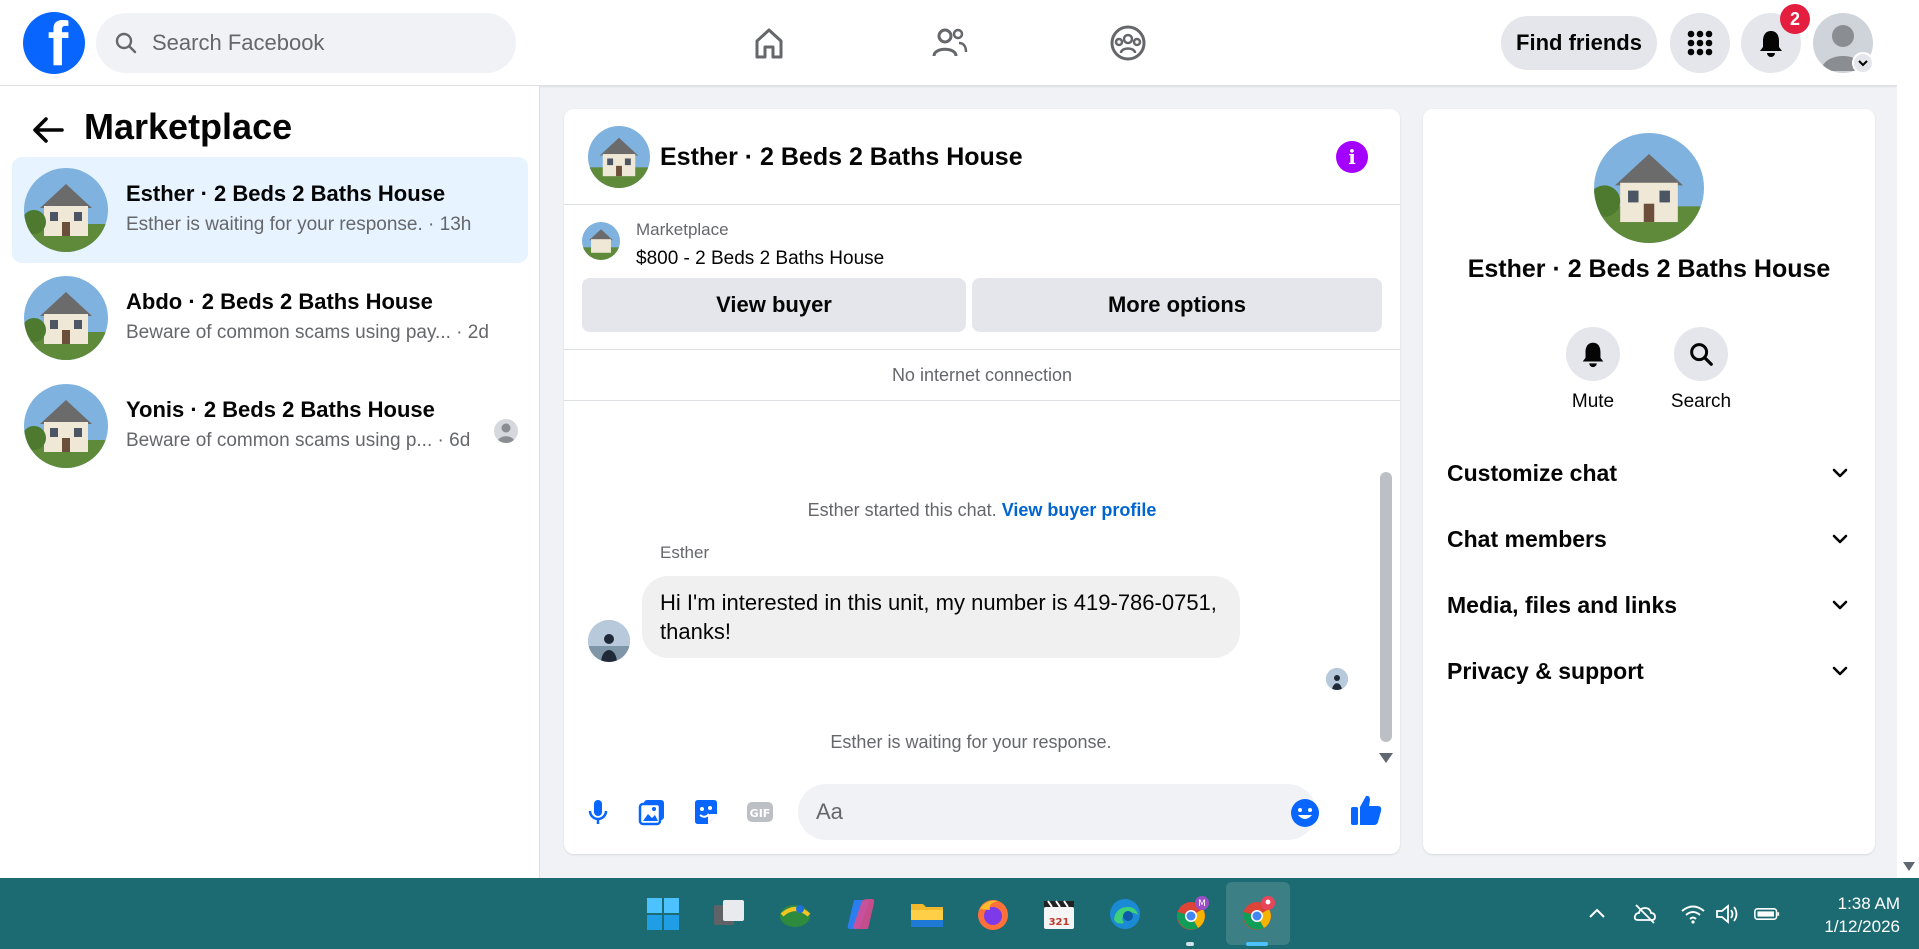 The height and width of the screenshot is (949, 1919). Describe the element at coordinates (1579, 43) in the screenshot. I see `find-friends-button: Find friends` at that location.